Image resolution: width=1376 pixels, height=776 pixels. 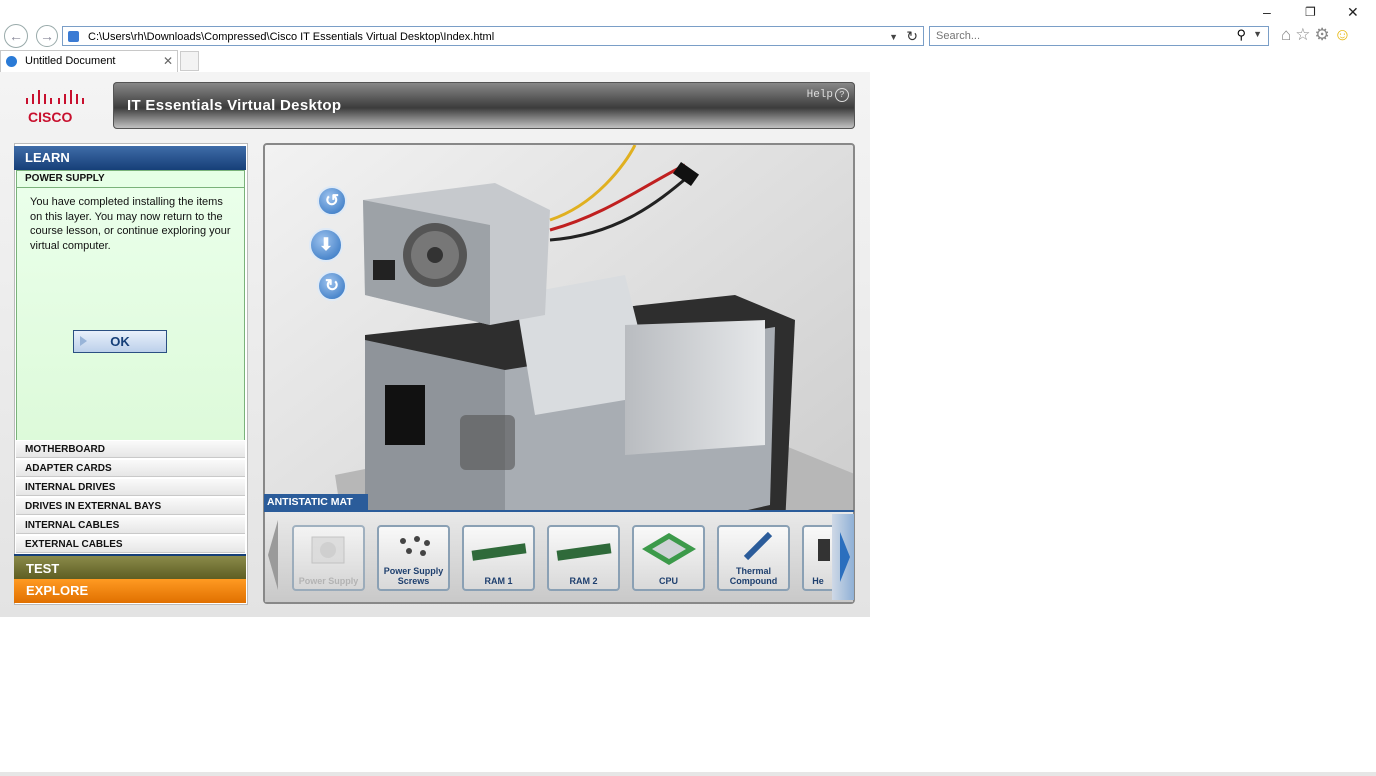 I want to click on ok-button: OK, so click(x=120, y=341).